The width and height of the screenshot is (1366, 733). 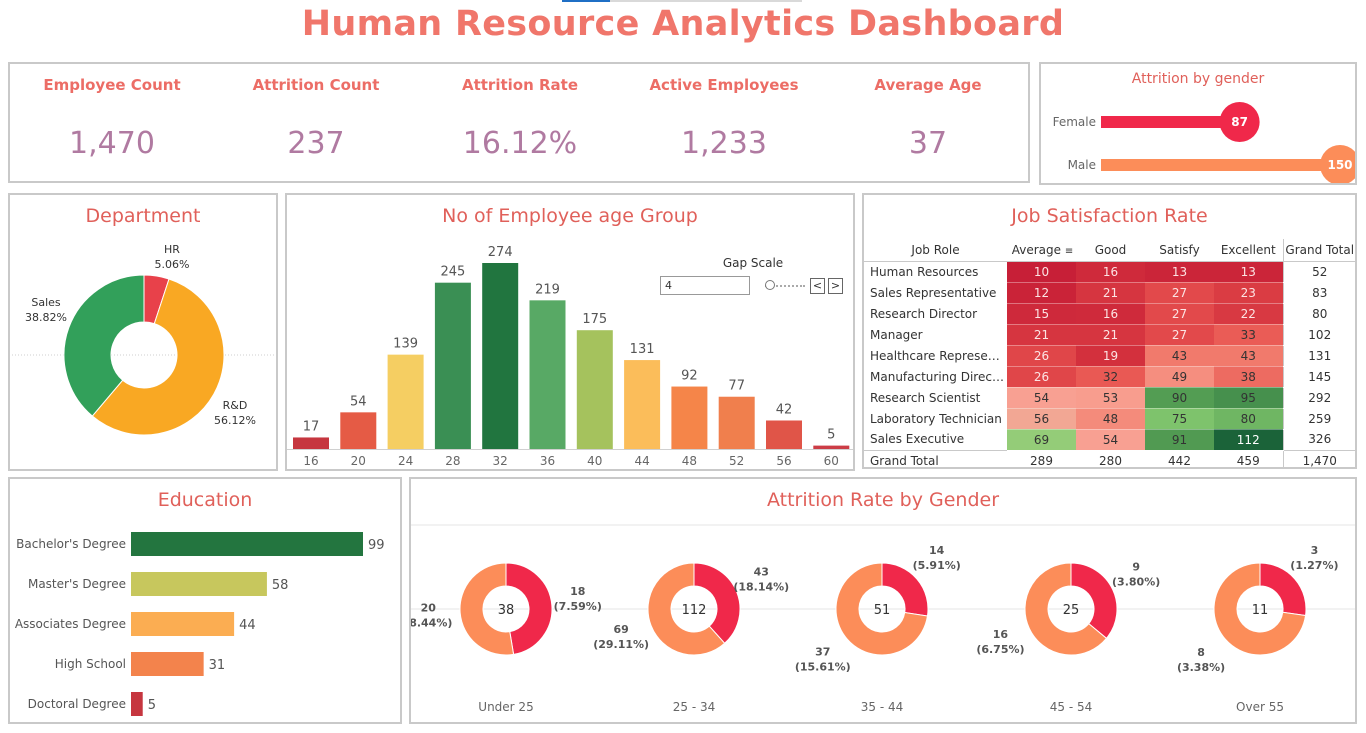 I want to click on grand-total-overall-cell: 1,470, so click(x=1318, y=458).